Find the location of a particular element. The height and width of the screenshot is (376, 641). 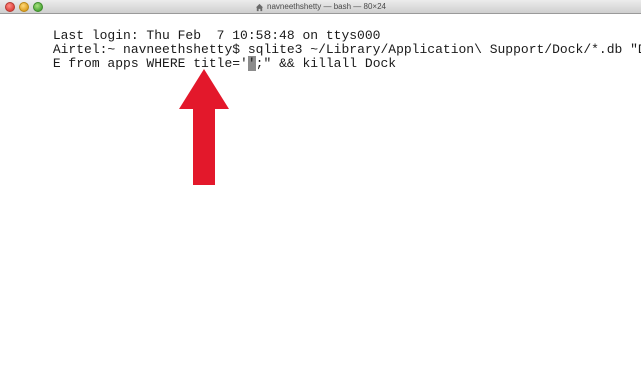

window-title: navneethshetty — bash — 80×24 is located at coordinates (326, 6).